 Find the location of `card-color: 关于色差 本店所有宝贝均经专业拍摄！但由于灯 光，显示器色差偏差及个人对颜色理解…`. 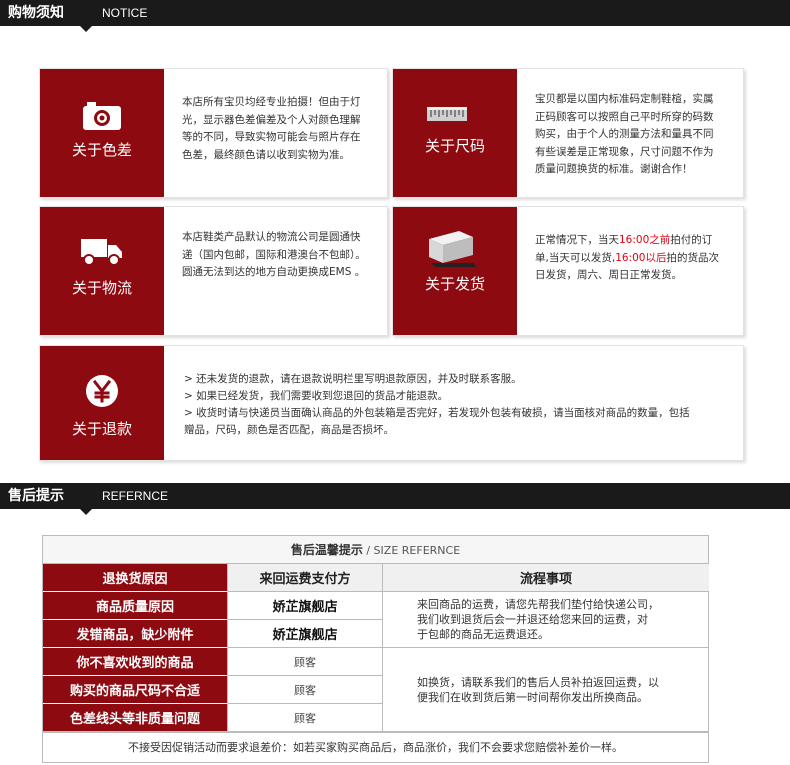

card-color: 关于色差 本店所有宝贝均经专业拍摄！但由于灯 光，显示器色差偏差及个人对颜色理解… is located at coordinates (213, 133).